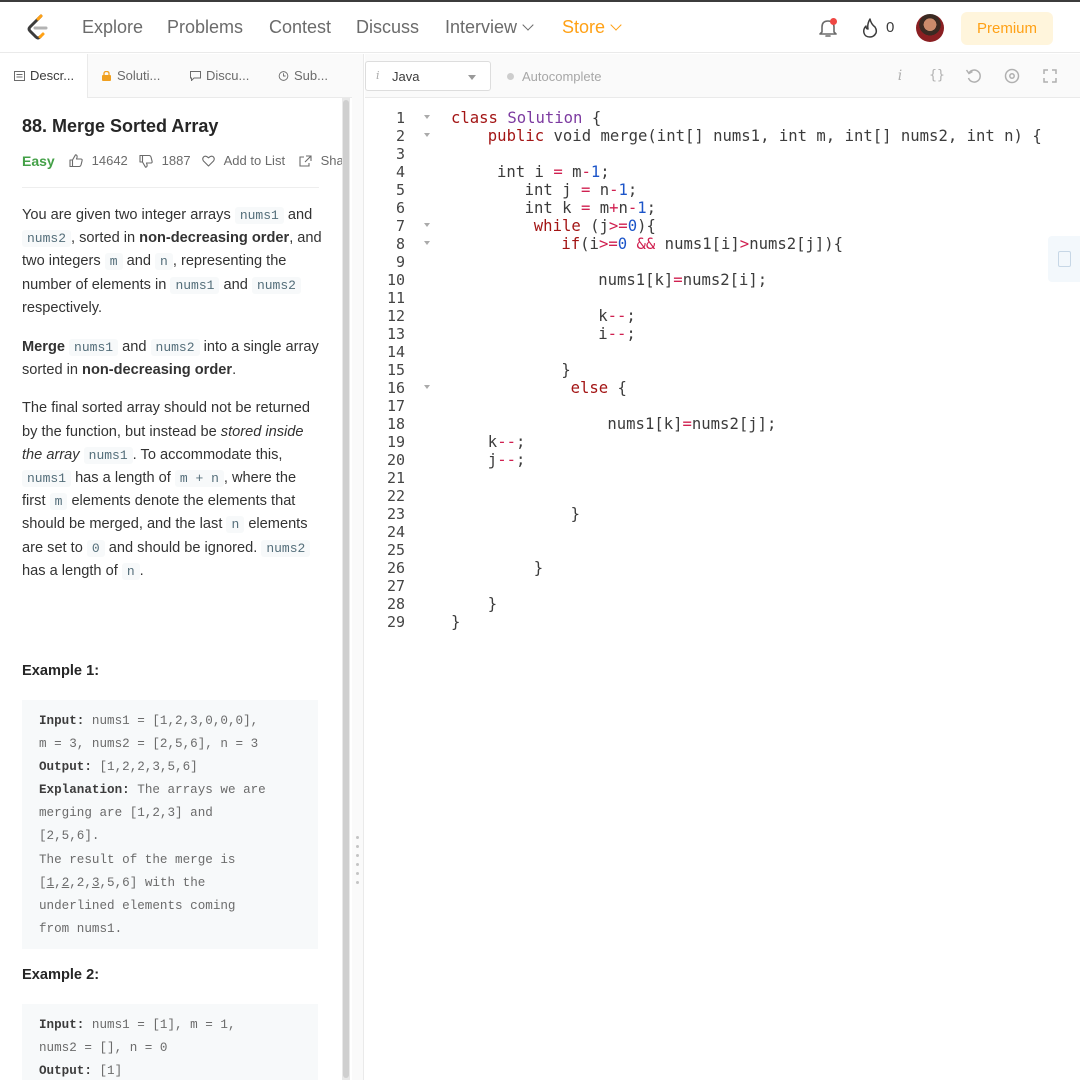 Image resolution: width=1080 pixels, height=1080 pixels. Describe the element at coordinates (58, 882) in the screenshot. I see `example-text: ,` at that location.